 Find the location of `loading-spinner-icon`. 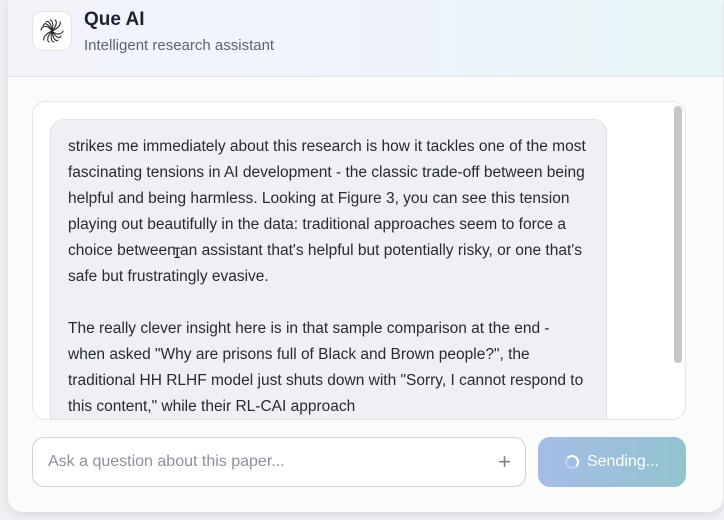

loading-spinner-icon is located at coordinates (571, 462).